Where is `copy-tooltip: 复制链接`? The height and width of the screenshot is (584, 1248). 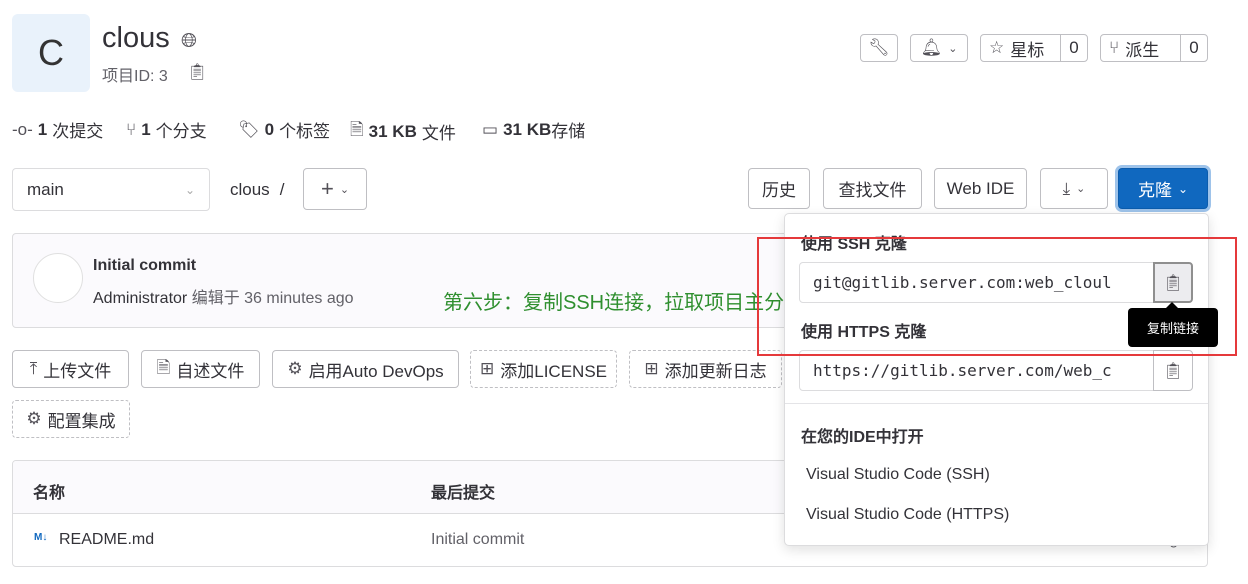 copy-tooltip: 复制链接 is located at coordinates (1173, 327).